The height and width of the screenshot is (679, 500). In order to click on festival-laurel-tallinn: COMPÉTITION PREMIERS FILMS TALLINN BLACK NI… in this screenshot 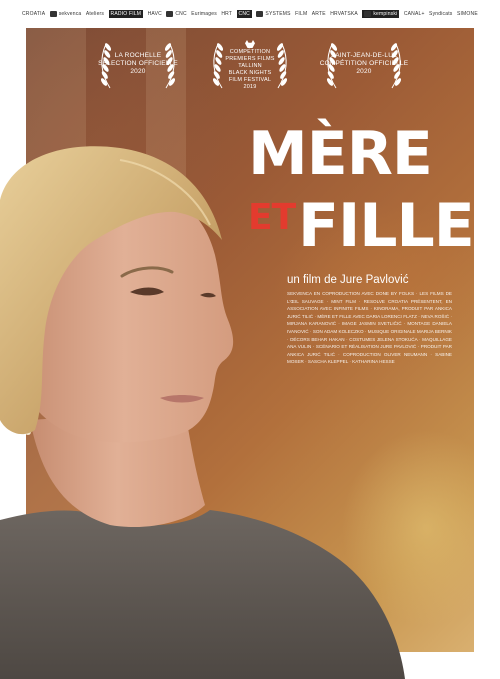, I will do `click(250, 65)`.